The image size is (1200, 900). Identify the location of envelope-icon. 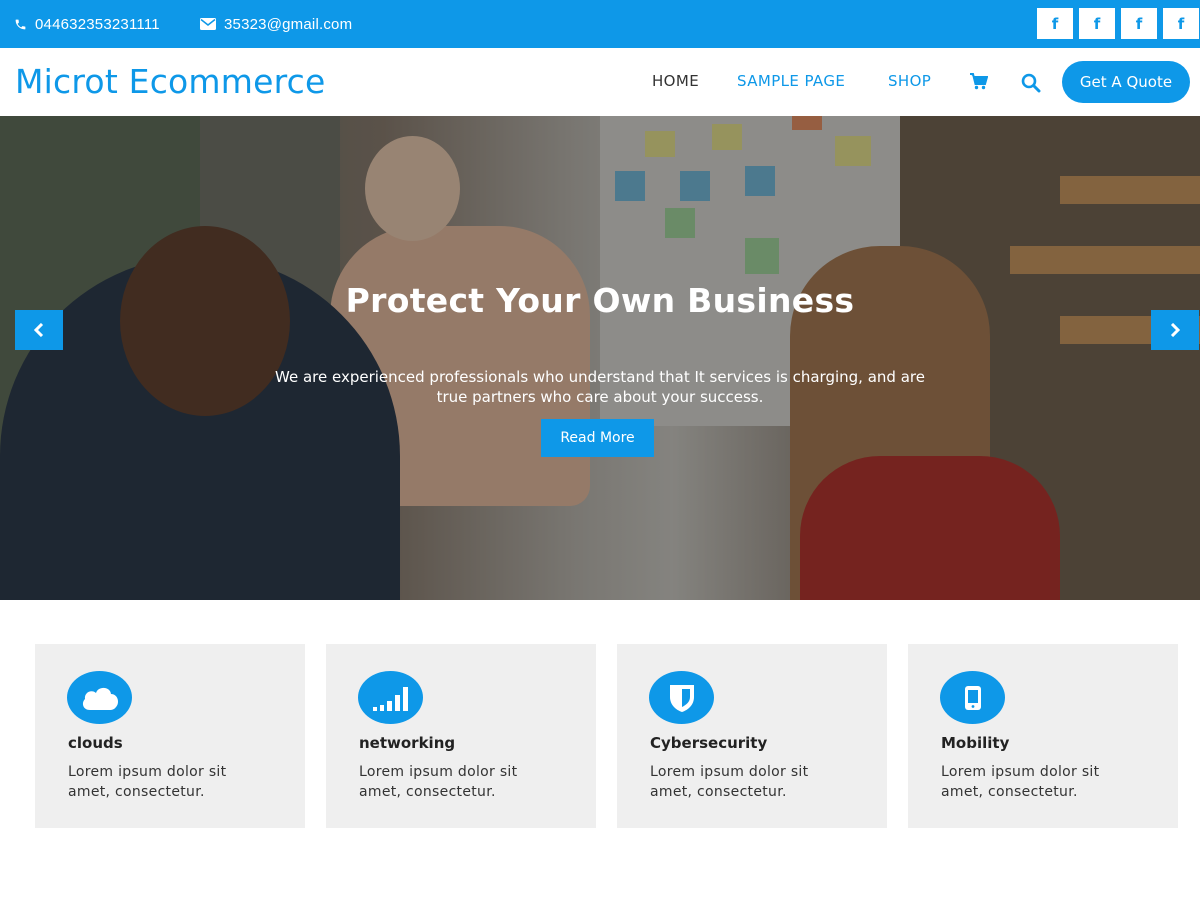
(208, 24).